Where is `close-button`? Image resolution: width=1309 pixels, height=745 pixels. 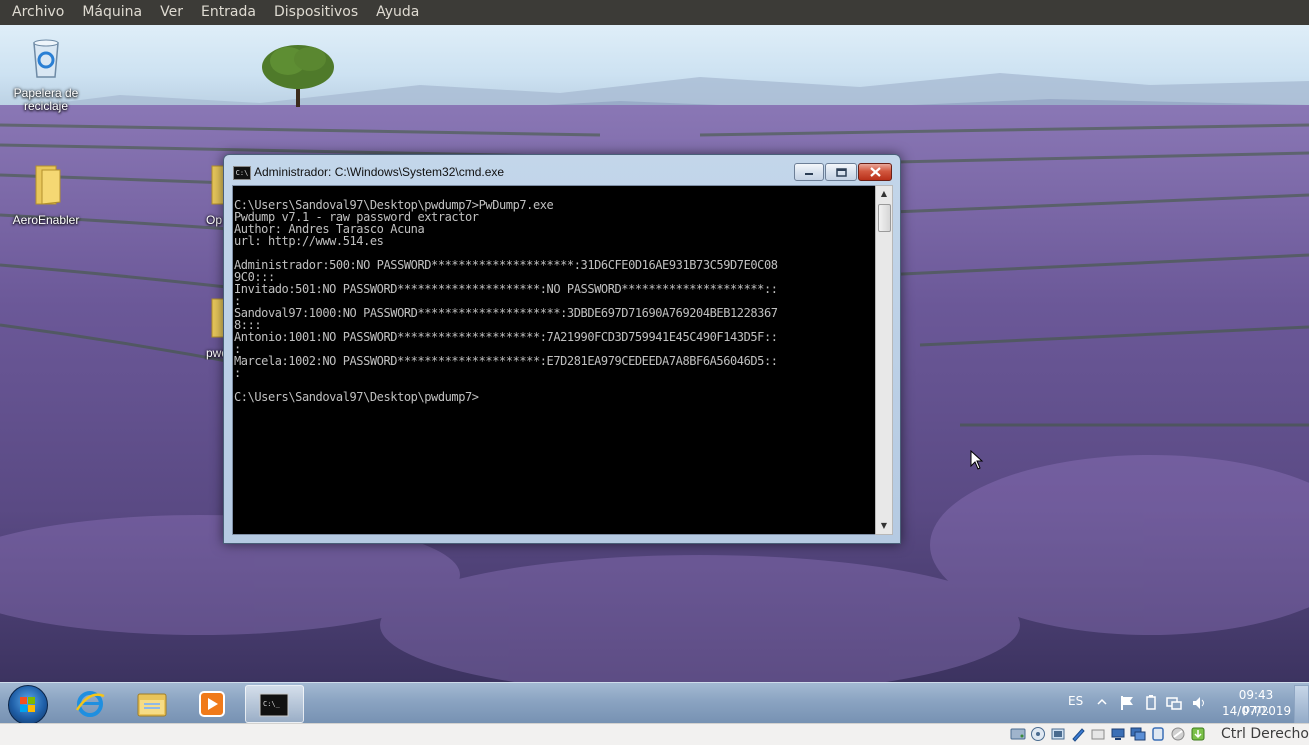 close-button is located at coordinates (875, 172).